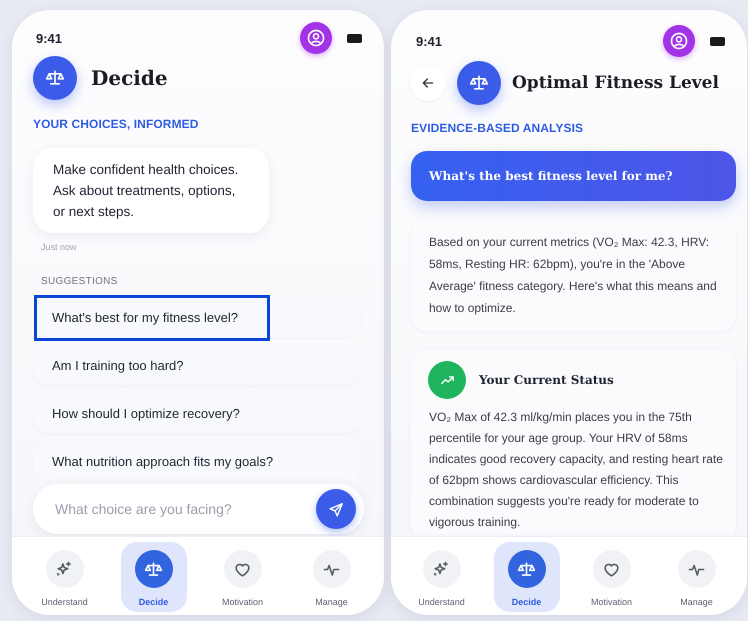 The height and width of the screenshot is (621, 748). I want to click on input-bar: What choice are you facing?, so click(198, 509).